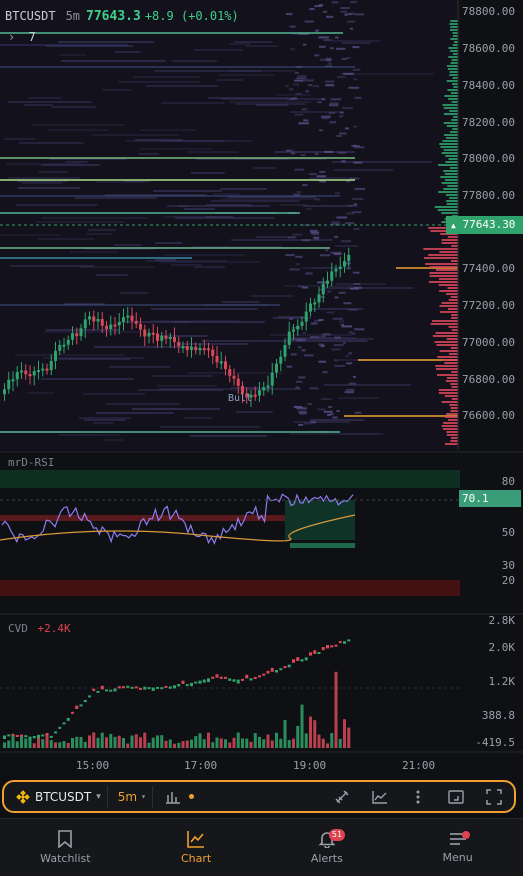 This screenshot has width=523, height=876. I want to click on symbol-selector: BTCUSDT ▾, so click(58, 797).